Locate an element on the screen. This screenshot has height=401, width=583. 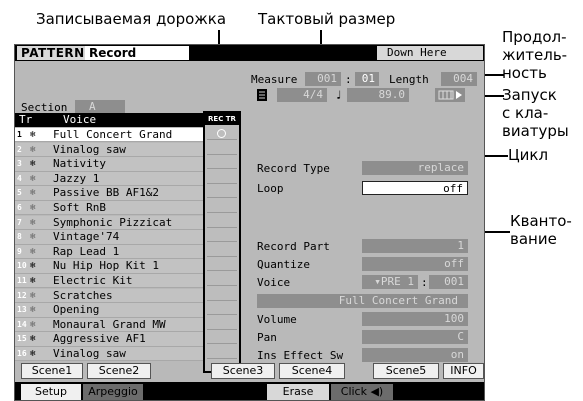
track-row: 12 ❄ Scratches is located at coordinates (110, 295).